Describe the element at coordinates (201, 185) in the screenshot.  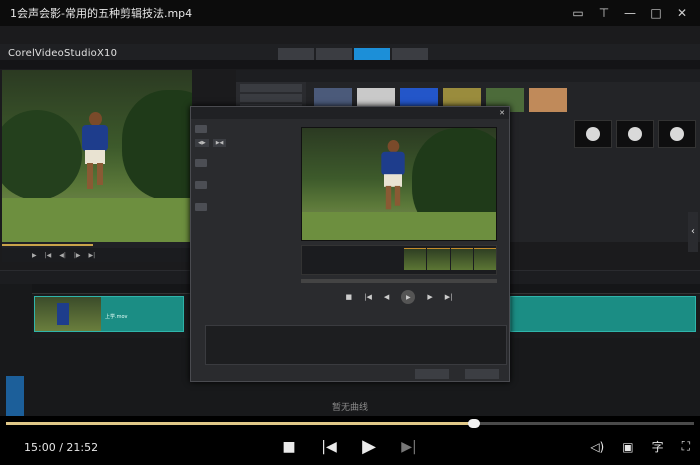
I see `filter-icon` at that location.